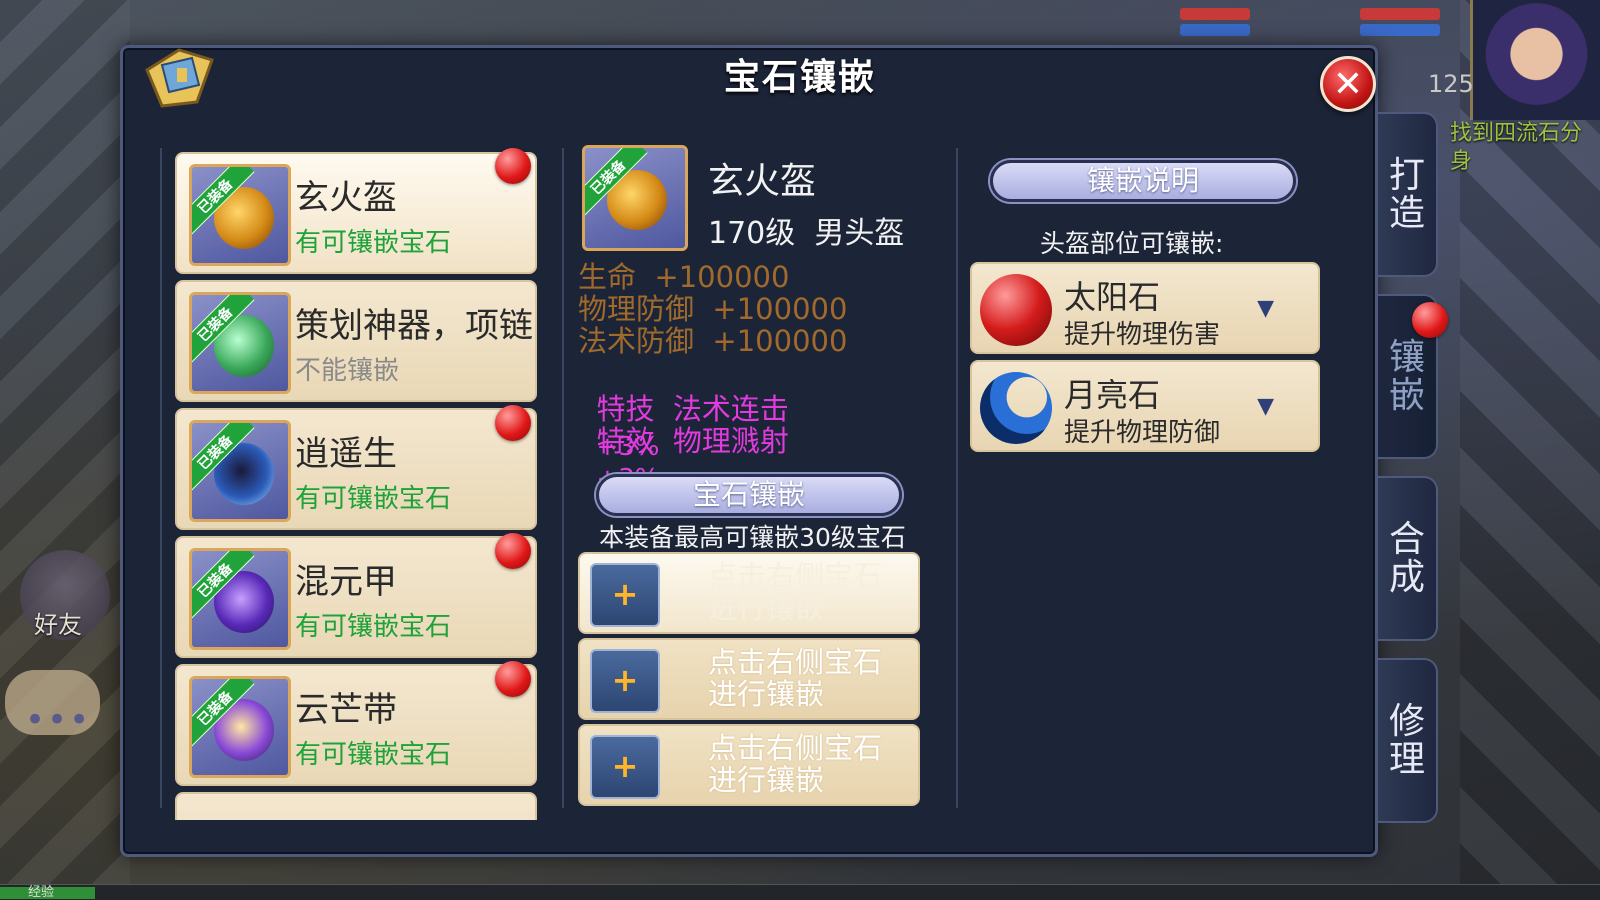 This screenshot has width=1600, height=900. Describe the element at coordinates (347, 371) in the screenshot. I see `item-status: 不能镶嵌` at that location.